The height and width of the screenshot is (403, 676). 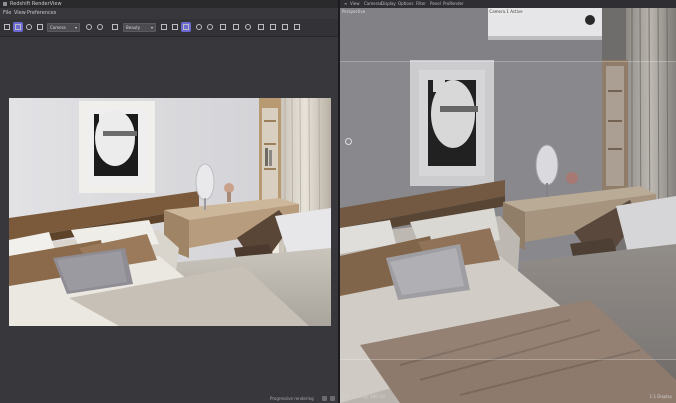 What do you see at coordinates (388, 4) in the screenshot?
I see `vp-menu-display: Display` at bounding box center [388, 4].